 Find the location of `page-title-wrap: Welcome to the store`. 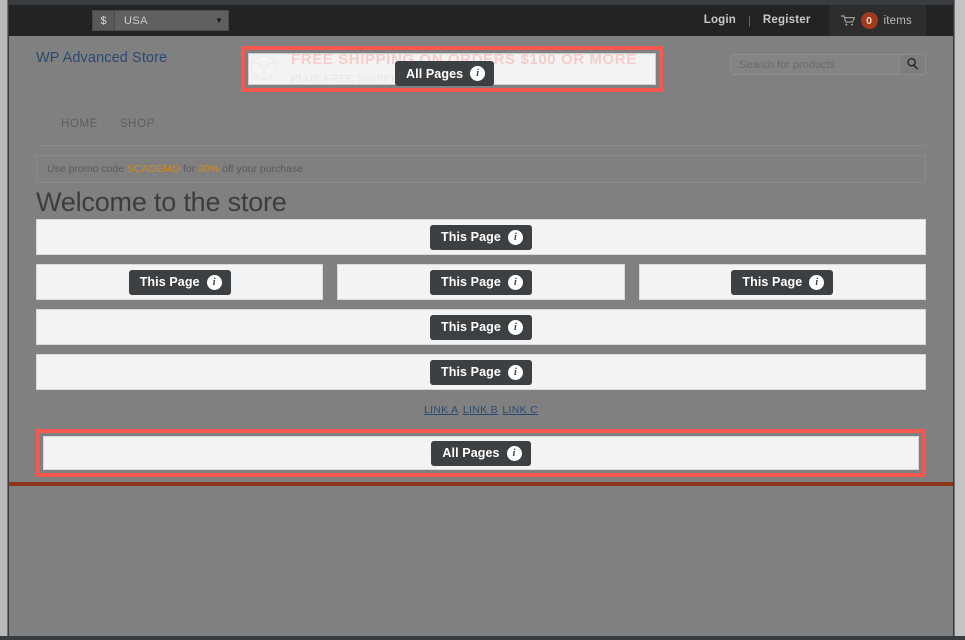

page-title-wrap: Welcome to the store is located at coordinates (481, 202).